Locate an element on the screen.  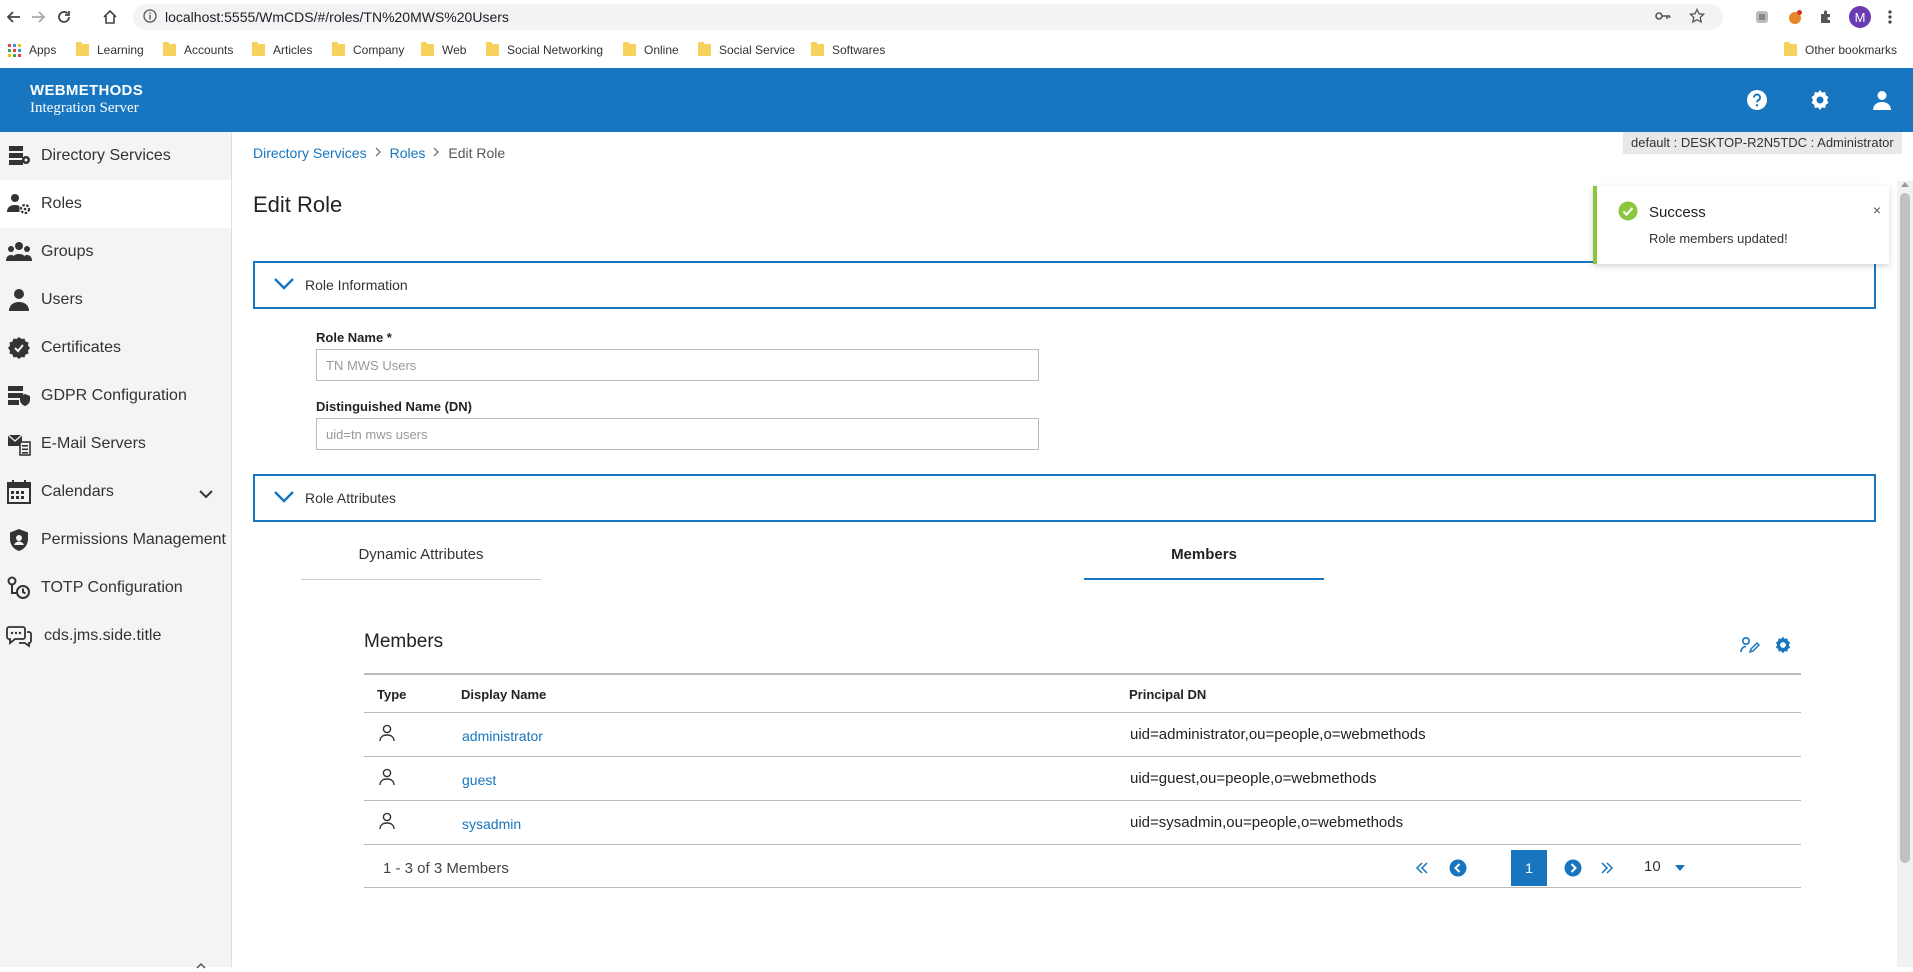
bookmark-social-networking: Social Networking is located at coordinates (544, 50).